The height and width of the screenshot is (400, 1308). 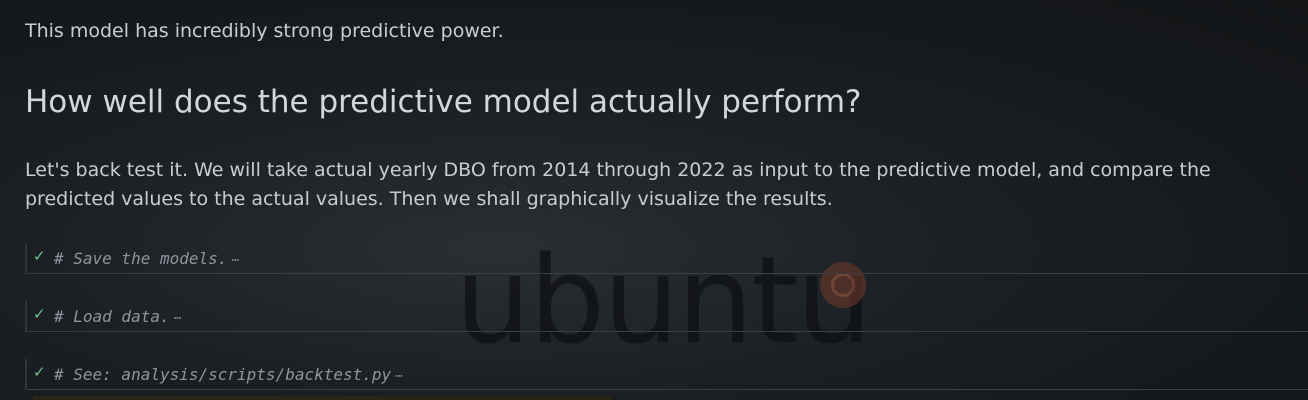 What do you see at coordinates (141, 258) in the screenshot?
I see `code-comment: # Save the models.` at bounding box center [141, 258].